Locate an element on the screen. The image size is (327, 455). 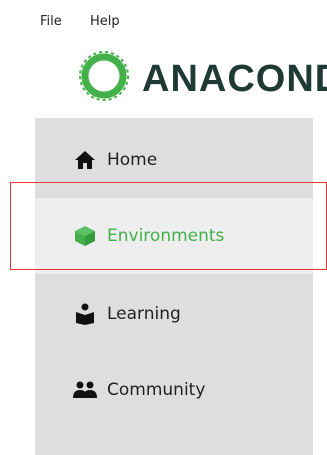
sidebar-item-label: Learning is located at coordinates (144, 314).